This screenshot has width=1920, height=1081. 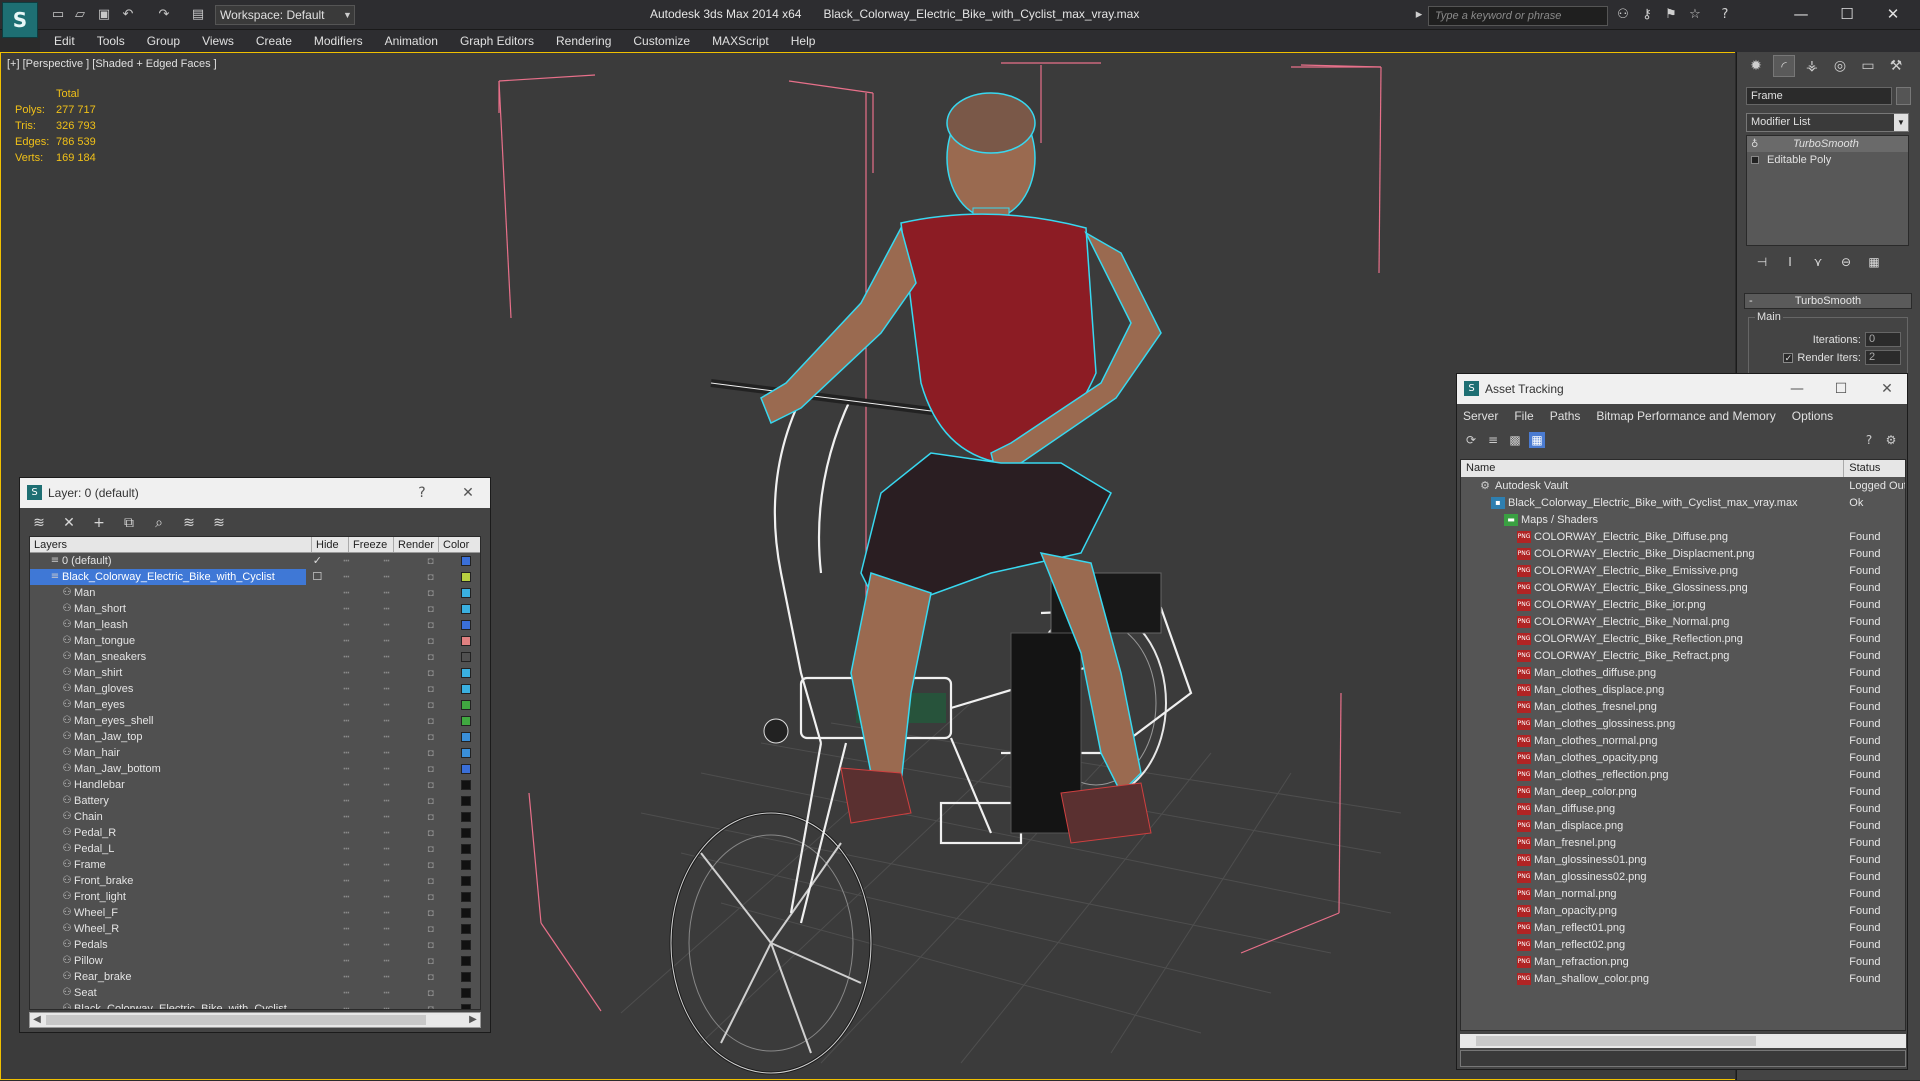 I want to click on menu-edit: Edit, so click(x=63, y=41).